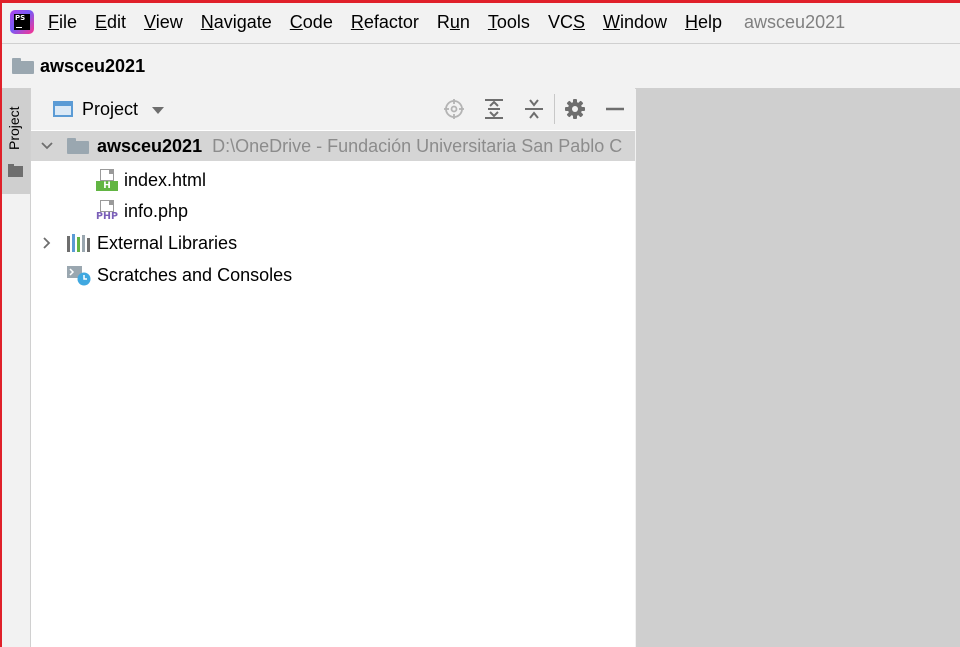 This screenshot has height=647, width=960. Describe the element at coordinates (615, 109) in the screenshot. I see `hide-panel-icon` at that location.